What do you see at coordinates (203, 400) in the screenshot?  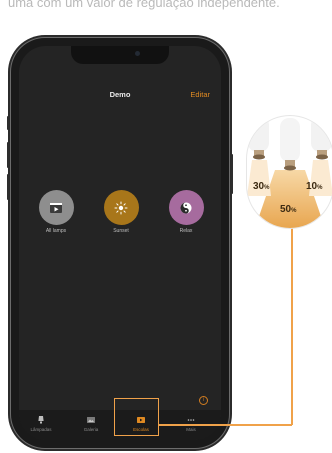 I see `info-icon: i` at bounding box center [203, 400].